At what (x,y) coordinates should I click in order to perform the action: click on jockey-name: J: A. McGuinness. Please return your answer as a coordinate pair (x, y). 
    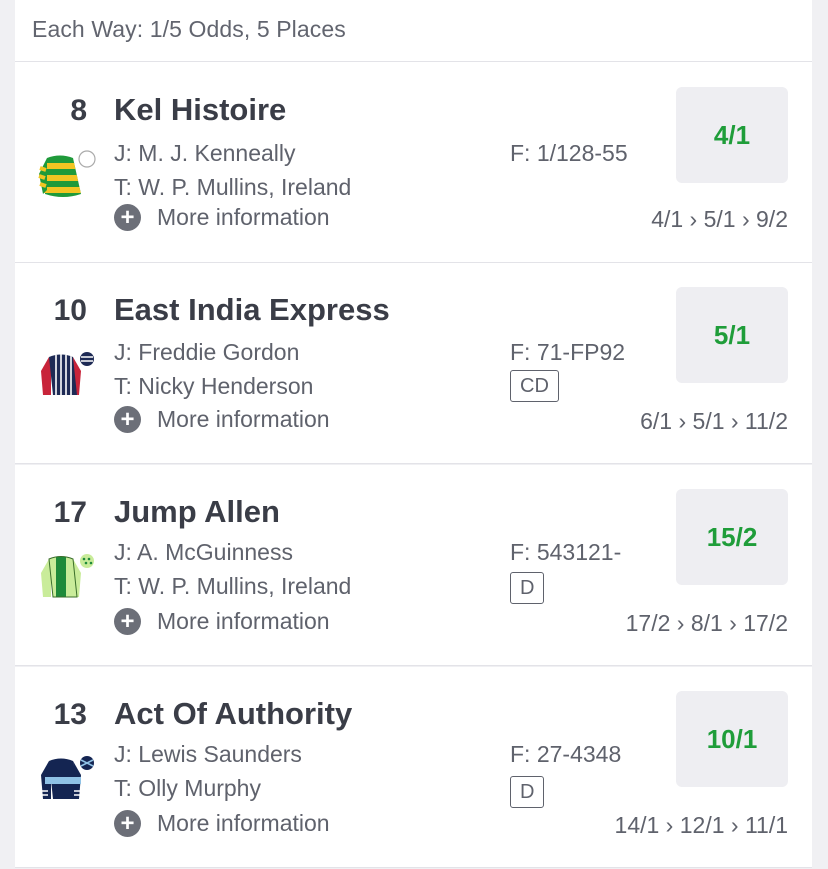
    Looking at the image, I should click on (203, 552).